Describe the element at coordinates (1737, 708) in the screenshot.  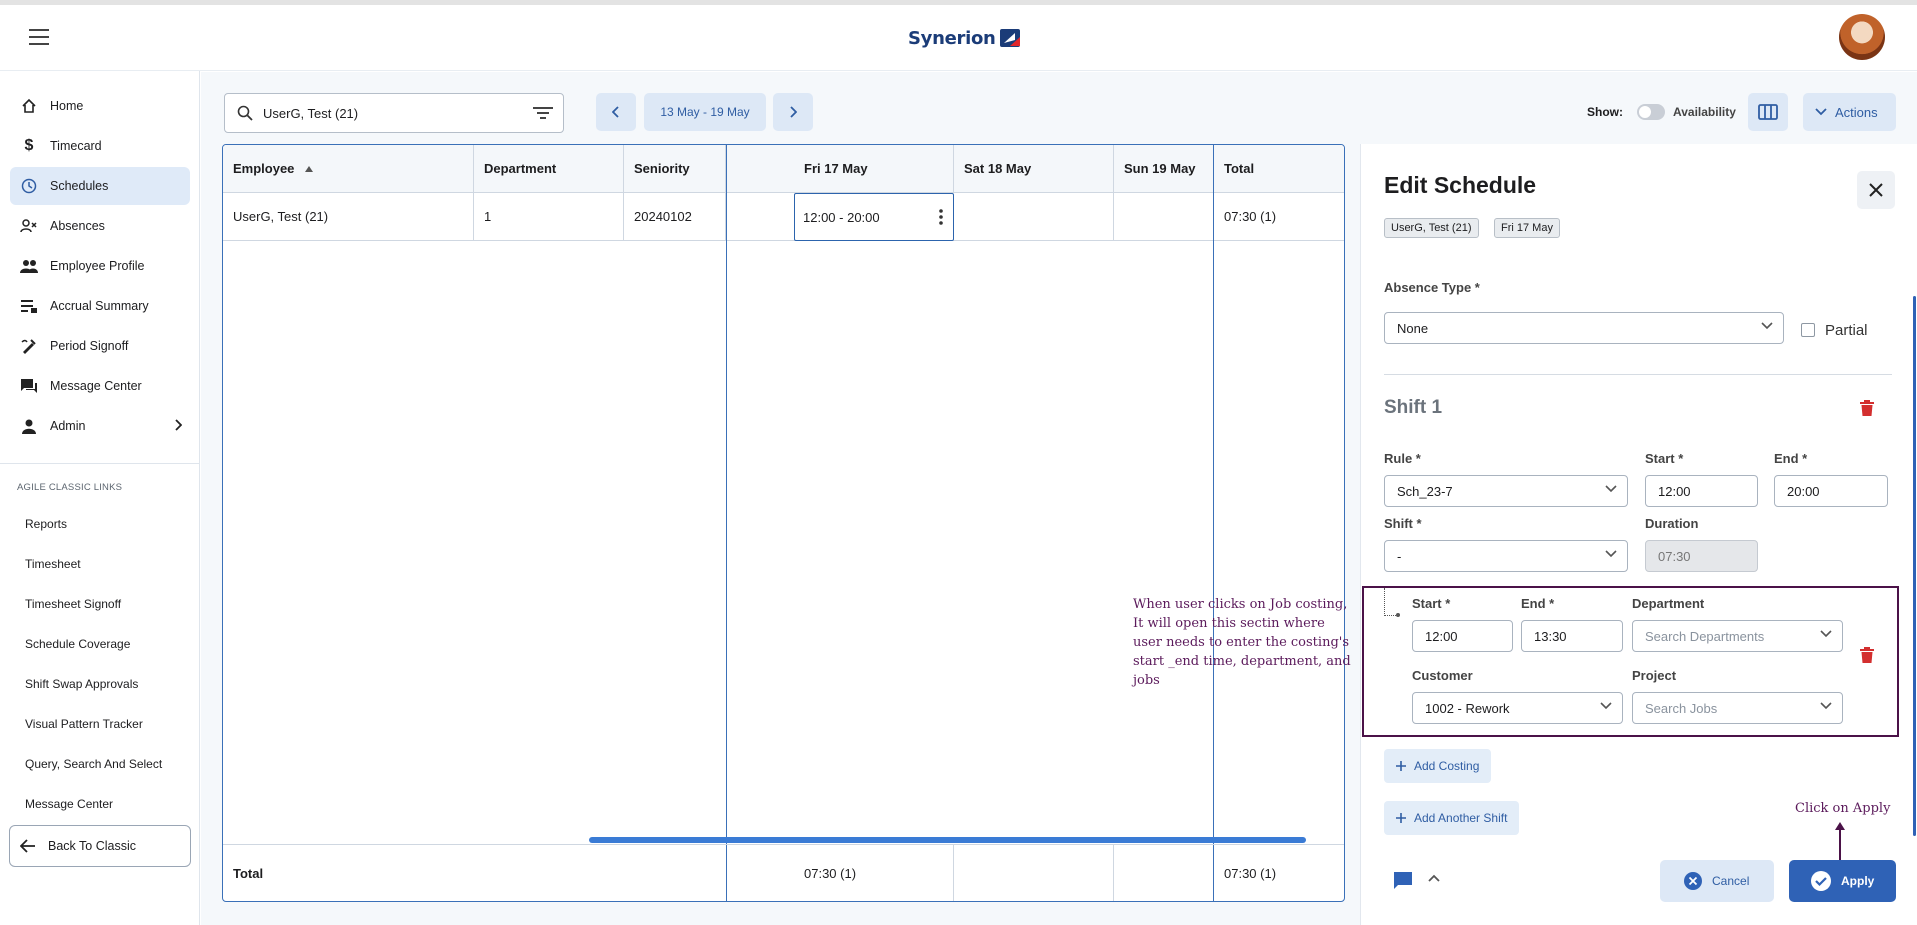
I see `project-search-select: Search Jobs` at that location.